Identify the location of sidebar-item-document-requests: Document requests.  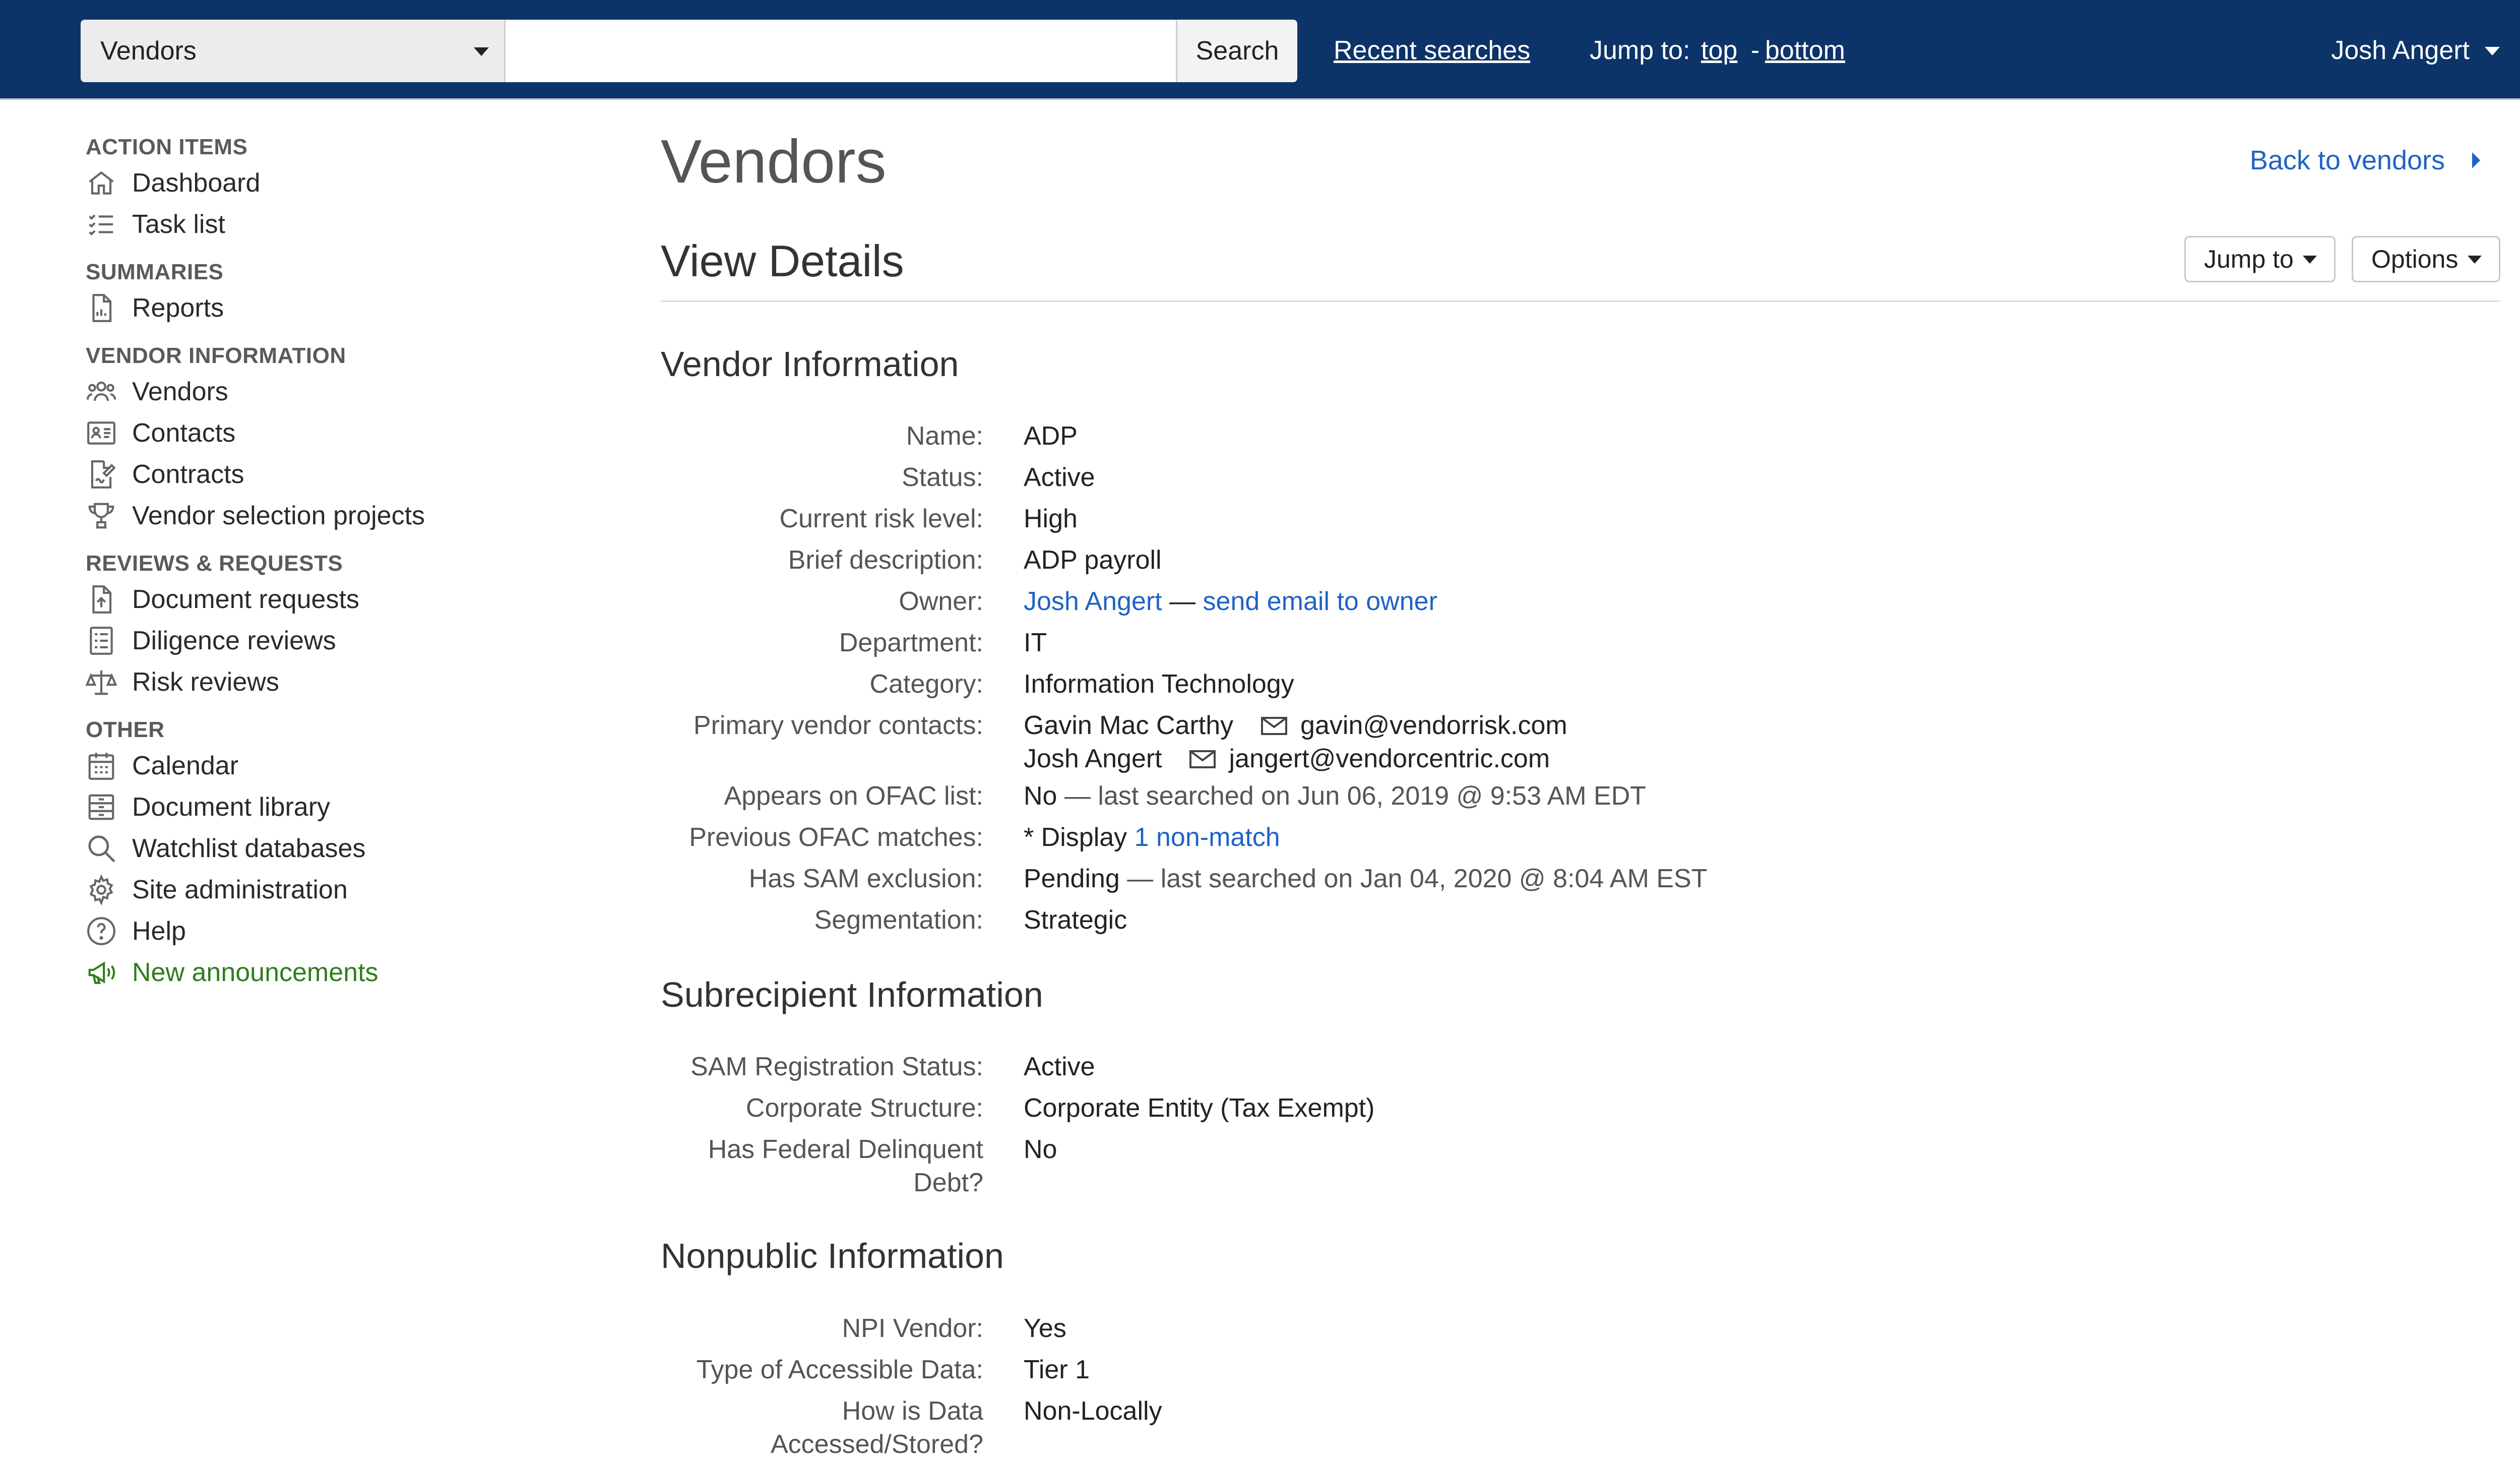
(338, 599).